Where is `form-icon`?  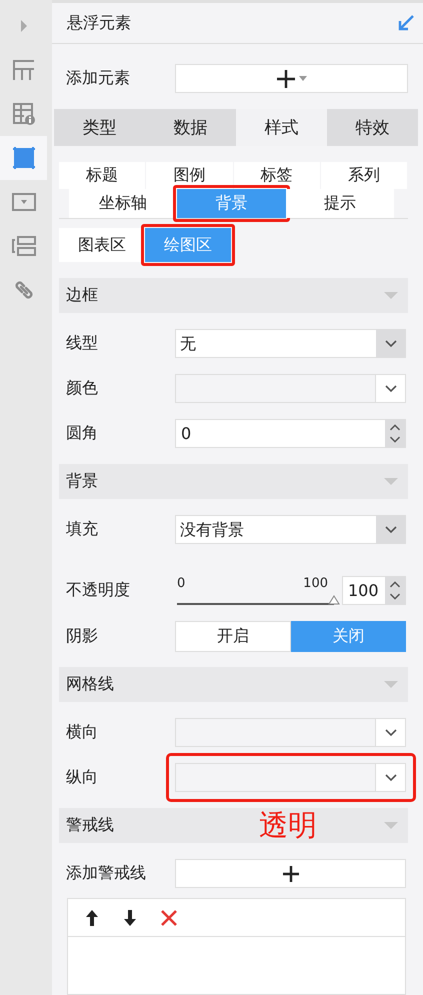
form-icon is located at coordinates (24, 246).